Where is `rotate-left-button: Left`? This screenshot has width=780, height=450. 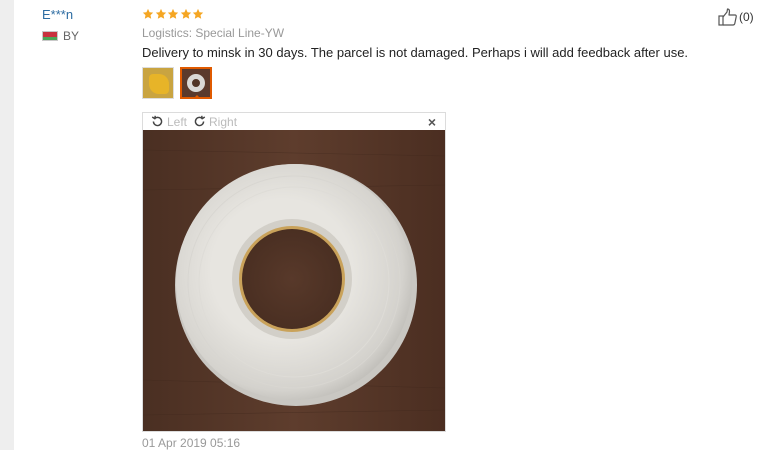 rotate-left-button: Left is located at coordinates (169, 122).